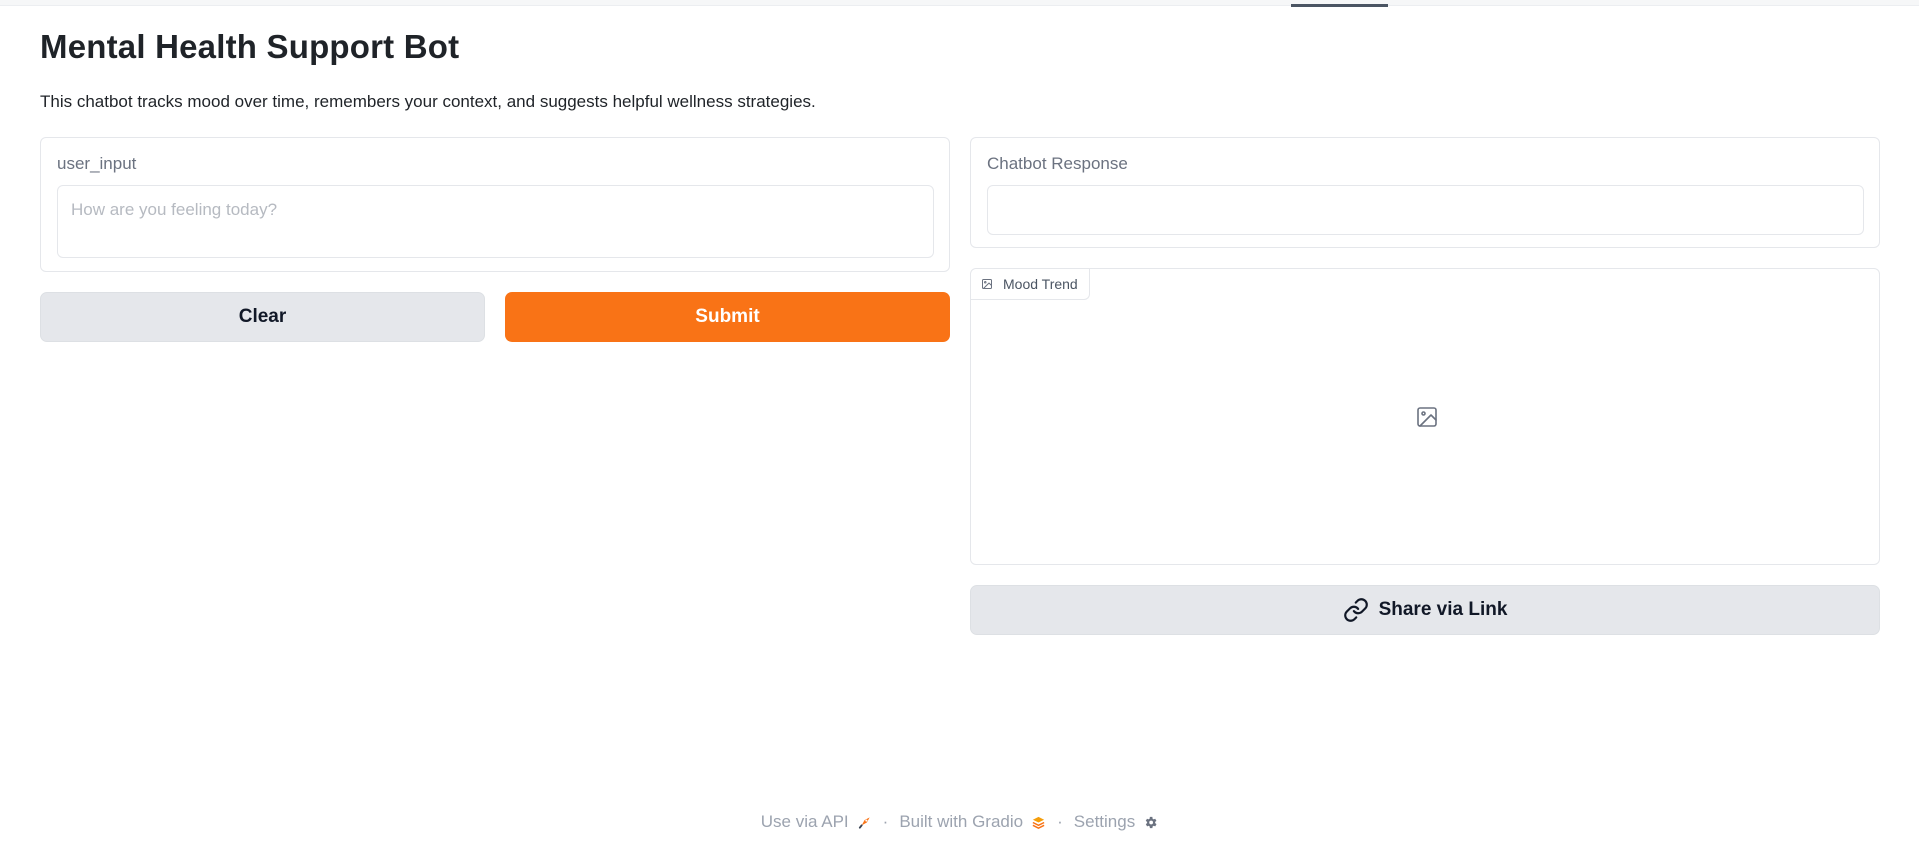  I want to click on rocket-icon, so click(864, 822).